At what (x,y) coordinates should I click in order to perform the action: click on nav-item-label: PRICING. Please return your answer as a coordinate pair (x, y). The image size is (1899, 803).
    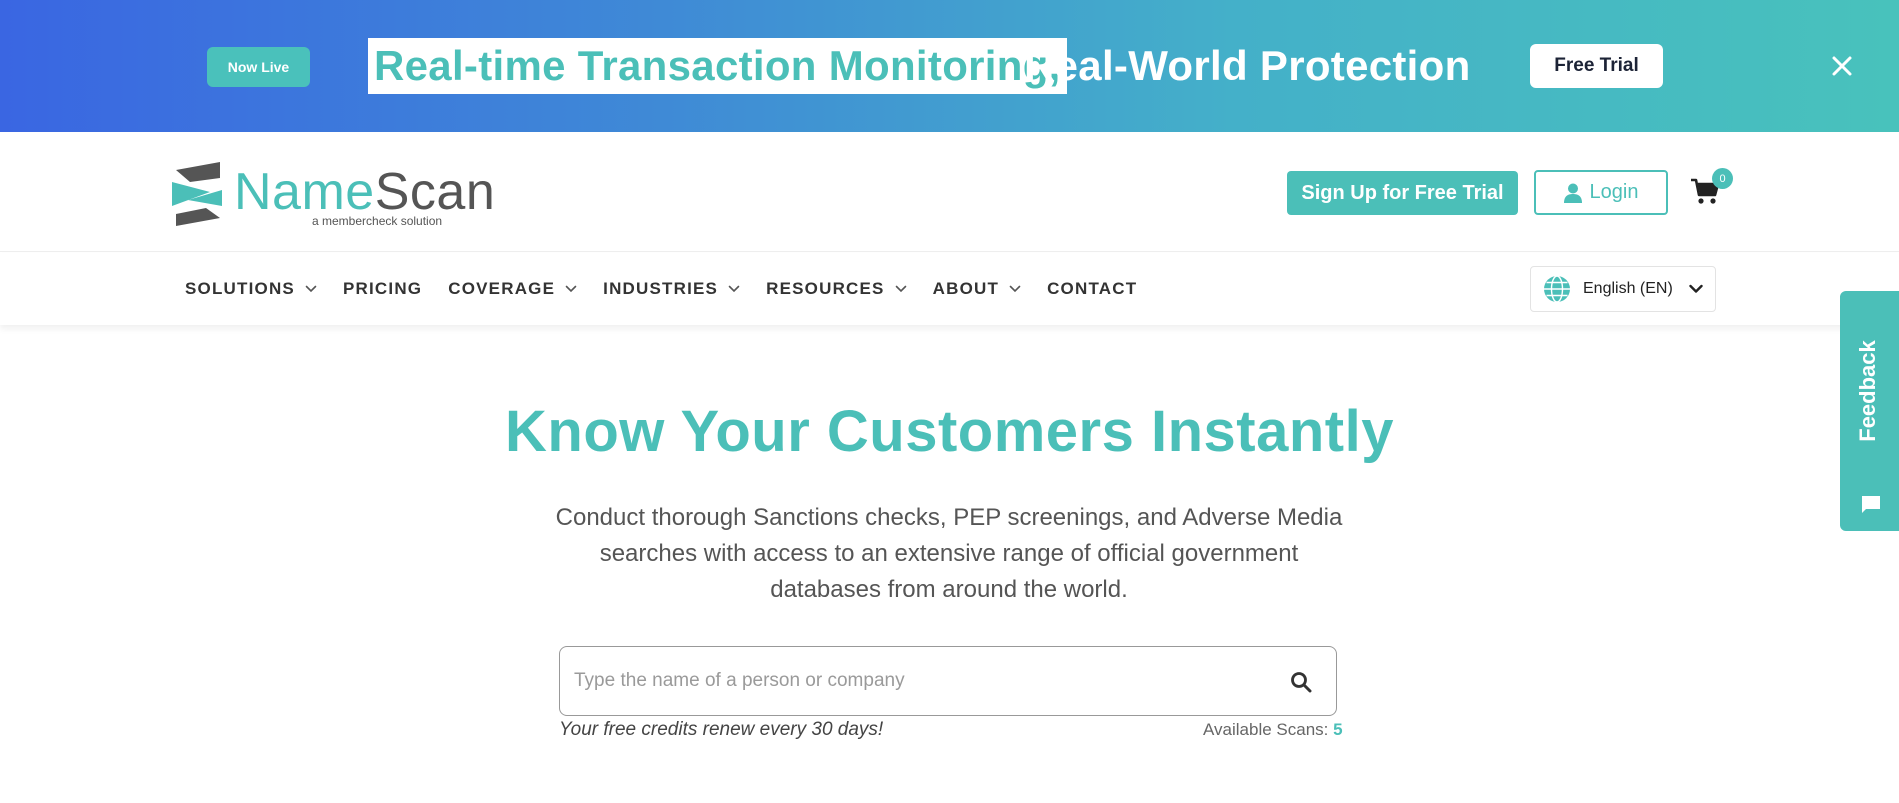
    Looking at the image, I should click on (382, 288).